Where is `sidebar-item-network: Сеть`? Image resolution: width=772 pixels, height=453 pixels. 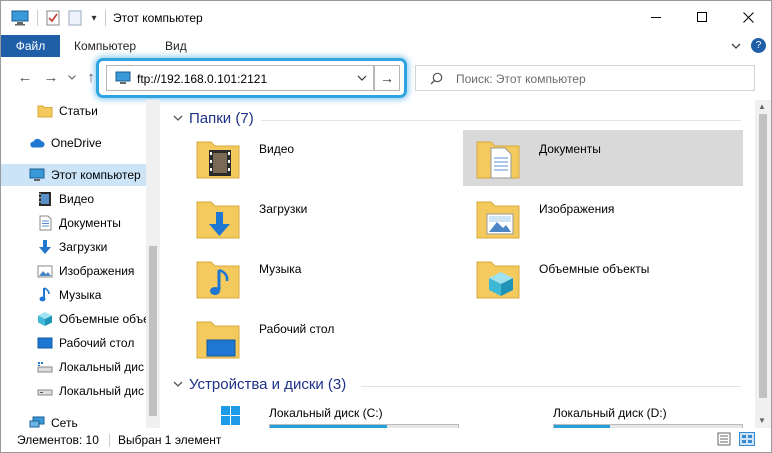
sidebar-item-network: Сеть is located at coordinates (73, 420).